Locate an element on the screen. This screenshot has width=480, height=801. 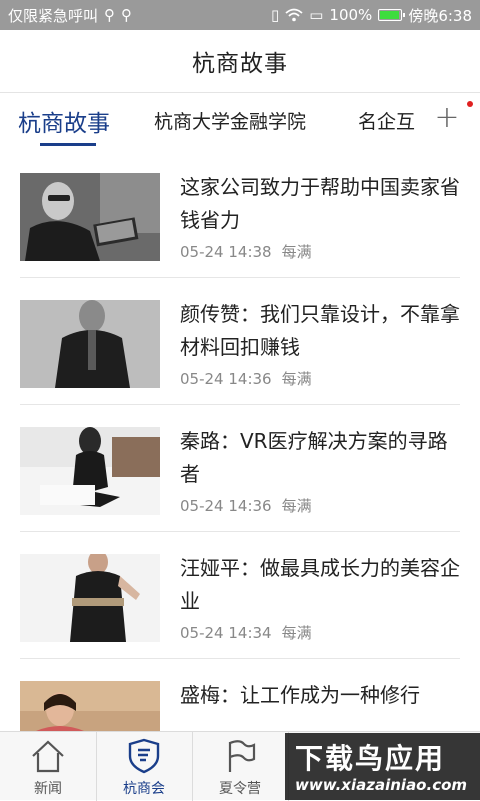
article-meta: 05-24 14:34 每满 is located at coordinates (246, 632).